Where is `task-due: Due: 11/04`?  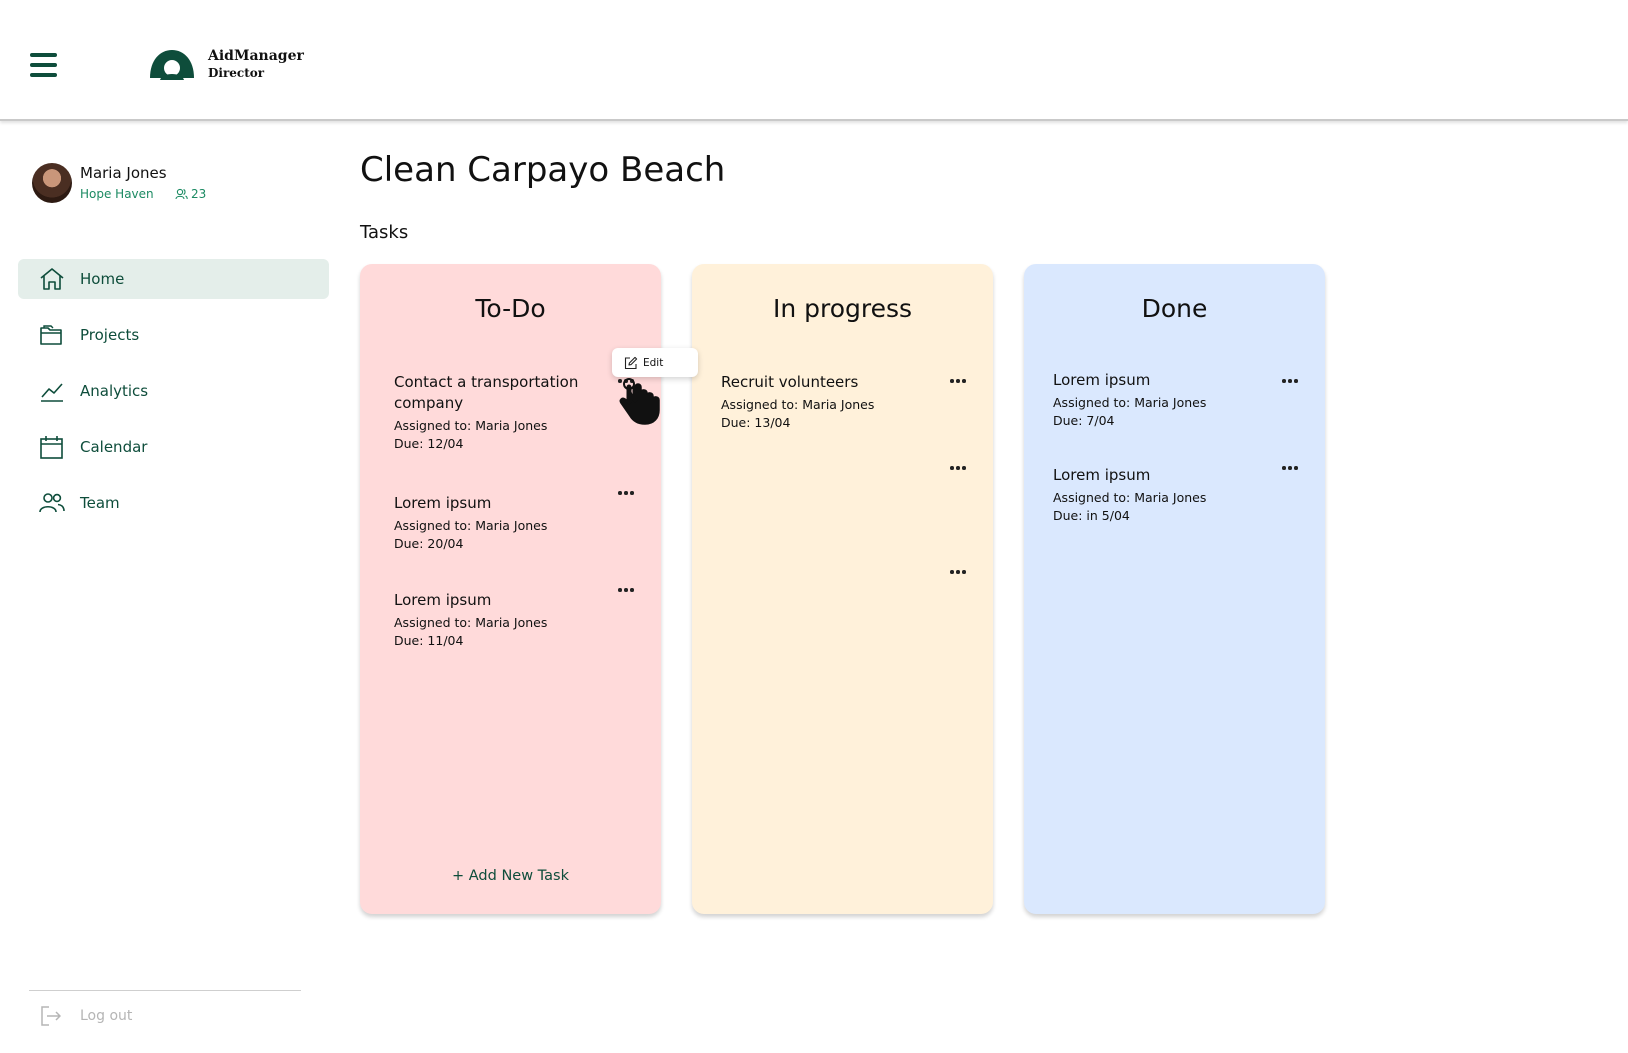 task-due: Due: 11/04 is located at coordinates (429, 640).